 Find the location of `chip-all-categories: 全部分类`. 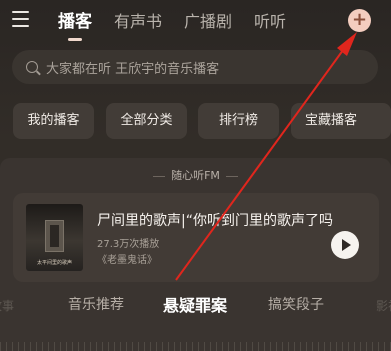

chip-all-categories: 全部分类 is located at coordinates (146, 121).